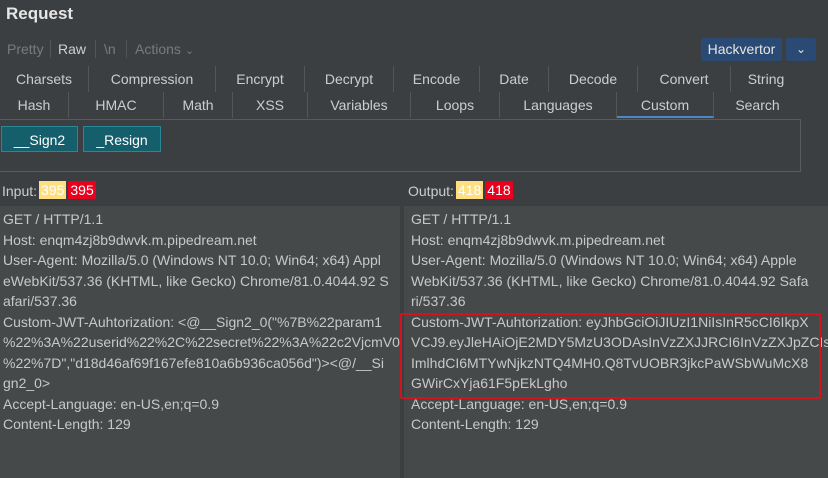 The width and height of the screenshot is (828, 478). Describe the element at coordinates (40, 13) in the screenshot. I see `request-title: Request` at that location.